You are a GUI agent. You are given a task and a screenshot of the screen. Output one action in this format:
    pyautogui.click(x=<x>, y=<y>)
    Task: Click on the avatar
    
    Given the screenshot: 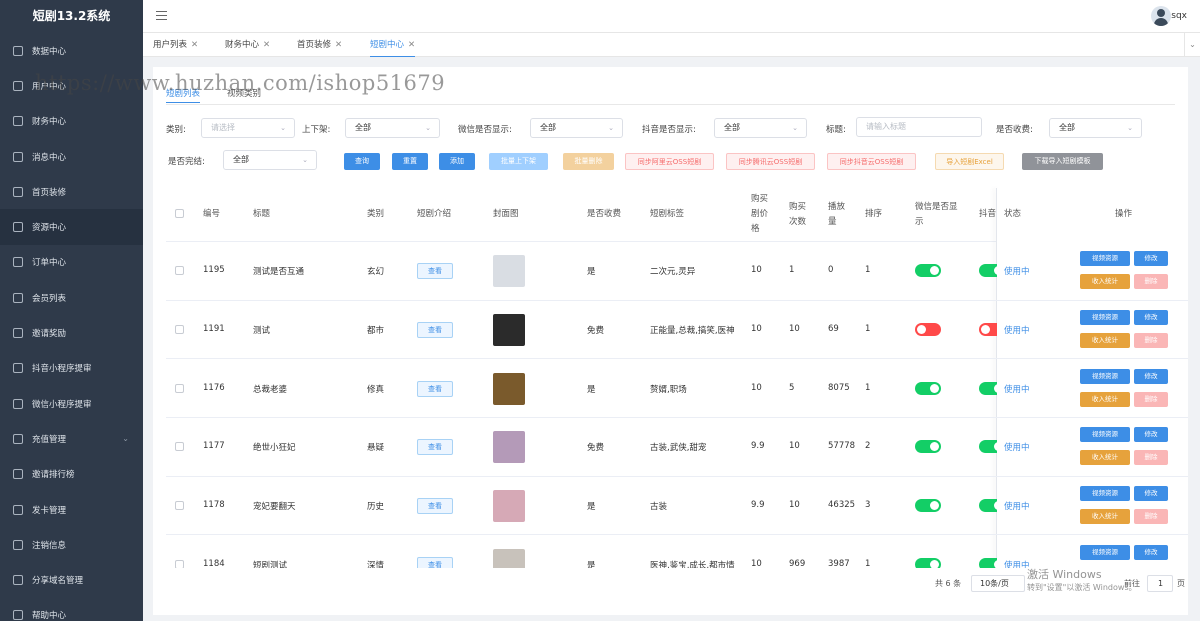 What is the action you would take?
    pyautogui.click(x=1161, y=16)
    